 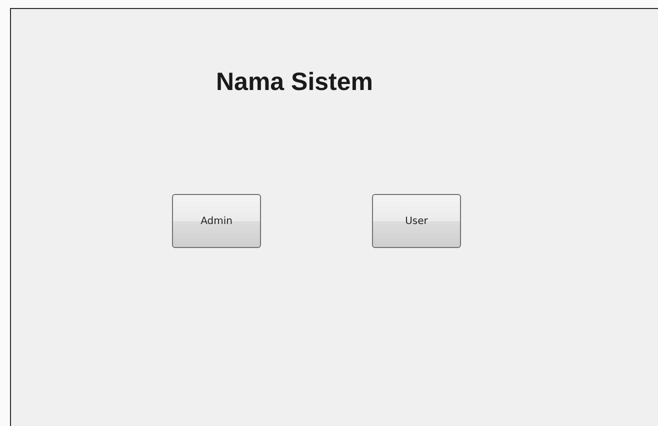 I want to click on role-button: User, so click(x=416, y=221).